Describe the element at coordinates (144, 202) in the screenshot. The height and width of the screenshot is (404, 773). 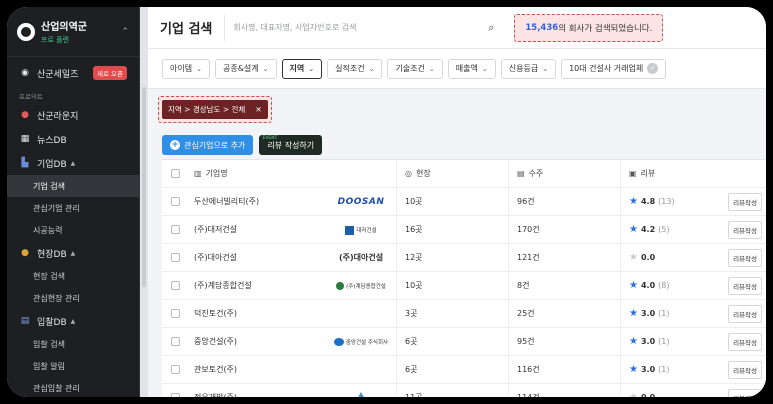
I see `scrollbar` at that location.